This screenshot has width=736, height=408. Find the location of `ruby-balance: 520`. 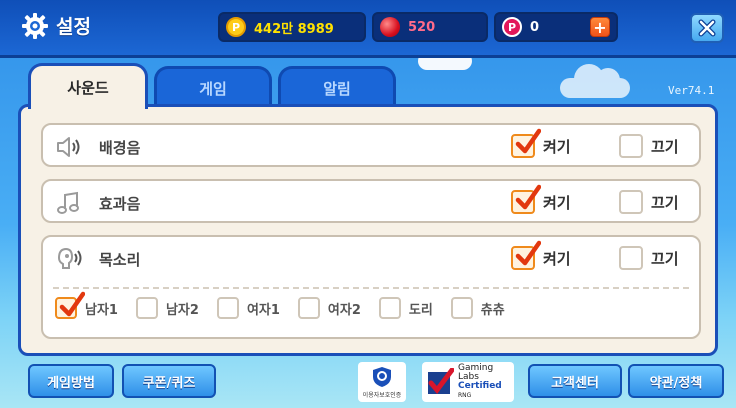

ruby-balance: 520 is located at coordinates (430, 27).